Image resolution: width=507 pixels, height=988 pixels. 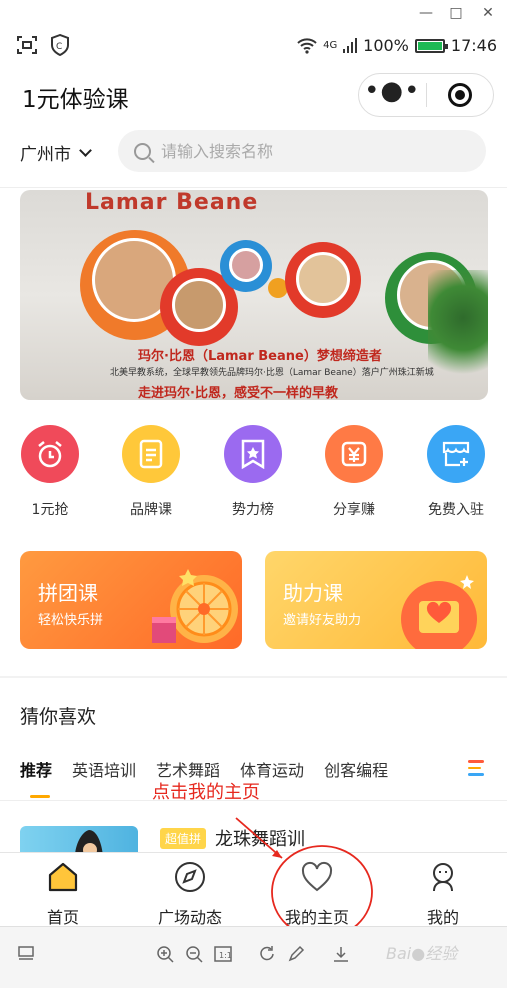 I want to click on promo-group-buy: 拼团课 轻松快乐拼, so click(x=131, y=600).